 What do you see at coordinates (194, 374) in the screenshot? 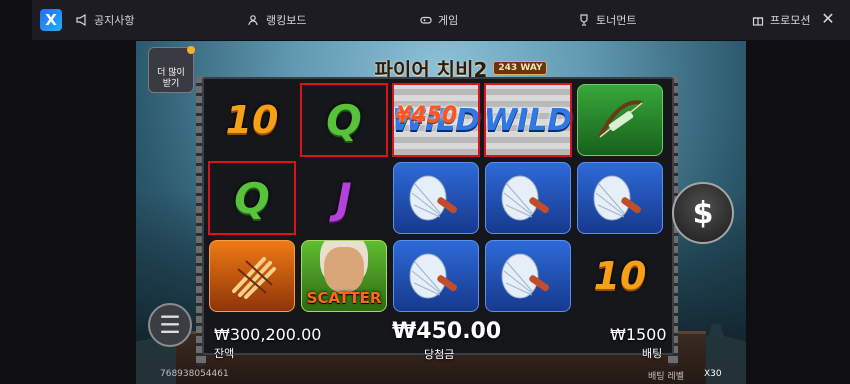
I see `round-id: 768938054461` at bounding box center [194, 374].